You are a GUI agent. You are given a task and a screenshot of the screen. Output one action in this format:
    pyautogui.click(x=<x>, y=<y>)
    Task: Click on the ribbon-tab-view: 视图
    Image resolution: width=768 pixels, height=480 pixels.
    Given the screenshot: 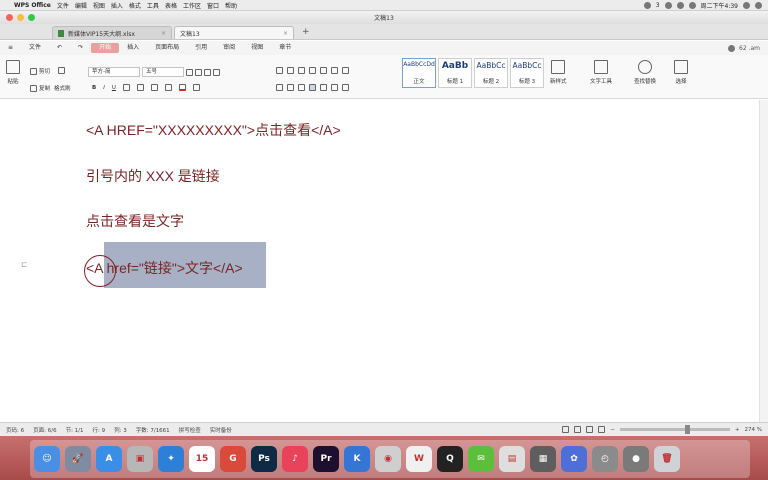 What is the action you would take?
    pyautogui.click(x=257, y=48)
    